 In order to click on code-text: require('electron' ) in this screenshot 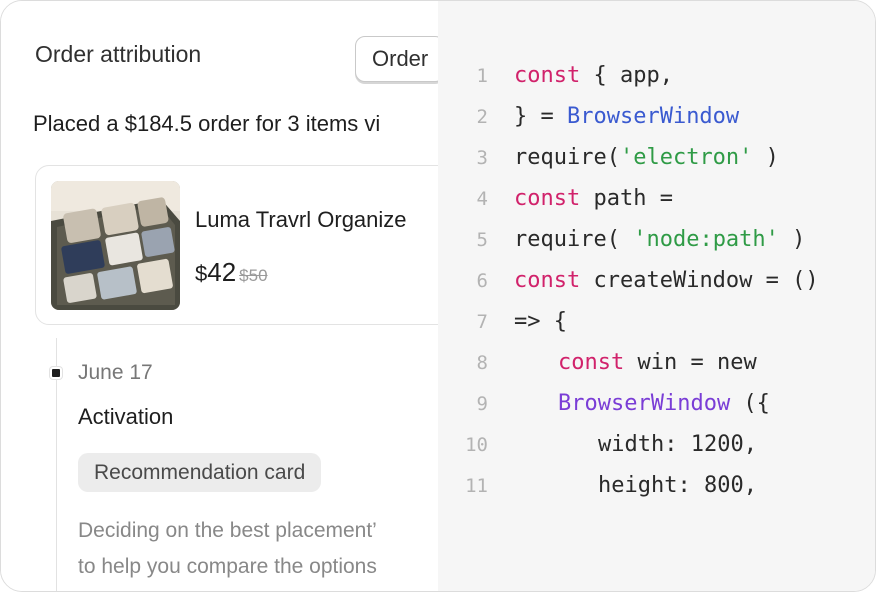, I will do `click(646, 158)`.